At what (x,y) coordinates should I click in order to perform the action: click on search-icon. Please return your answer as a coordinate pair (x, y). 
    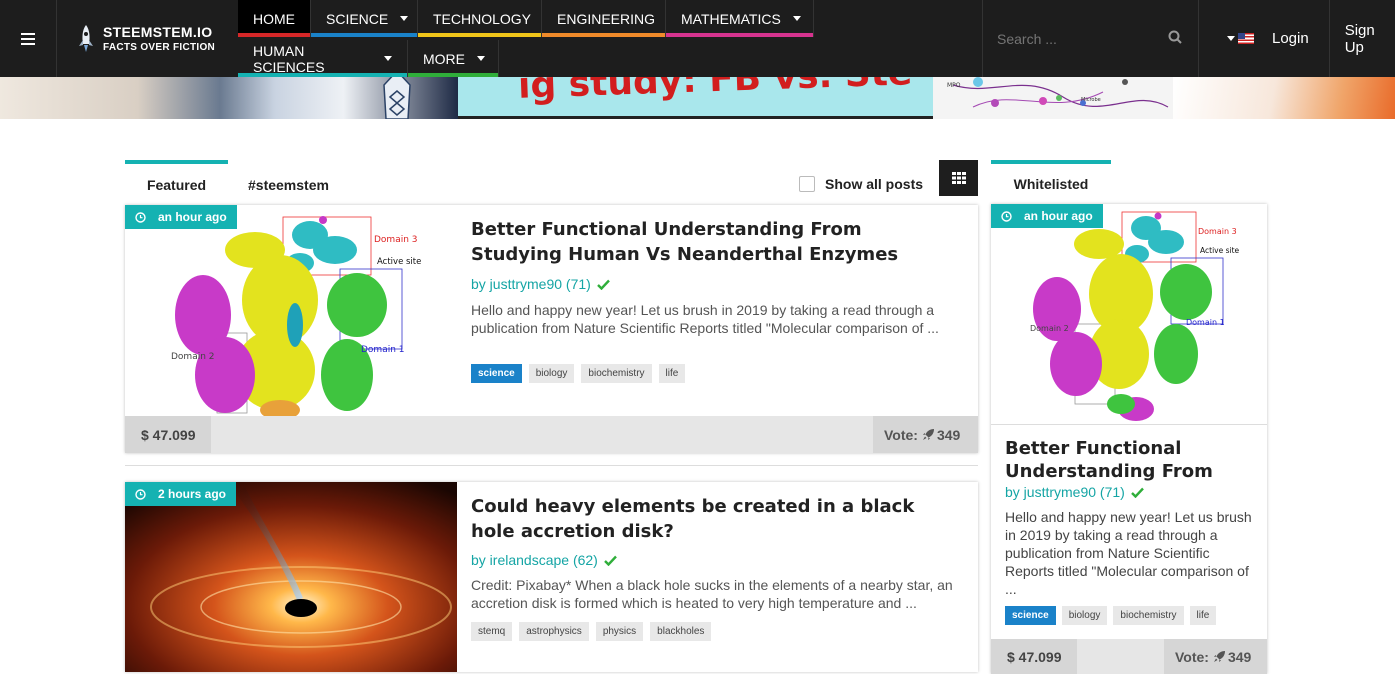
    Looking at the image, I should click on (1175, 37).